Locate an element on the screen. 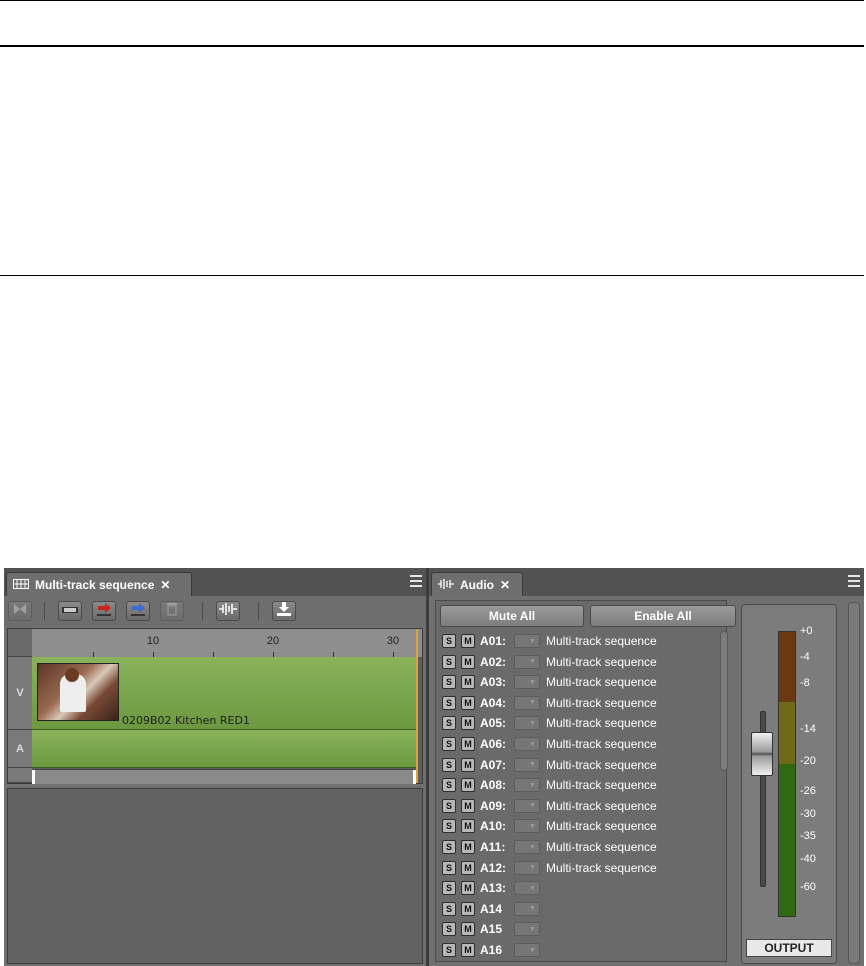 This screenshot has height=966, width=866. output-volume-knob is located at coordinates (762, 754).